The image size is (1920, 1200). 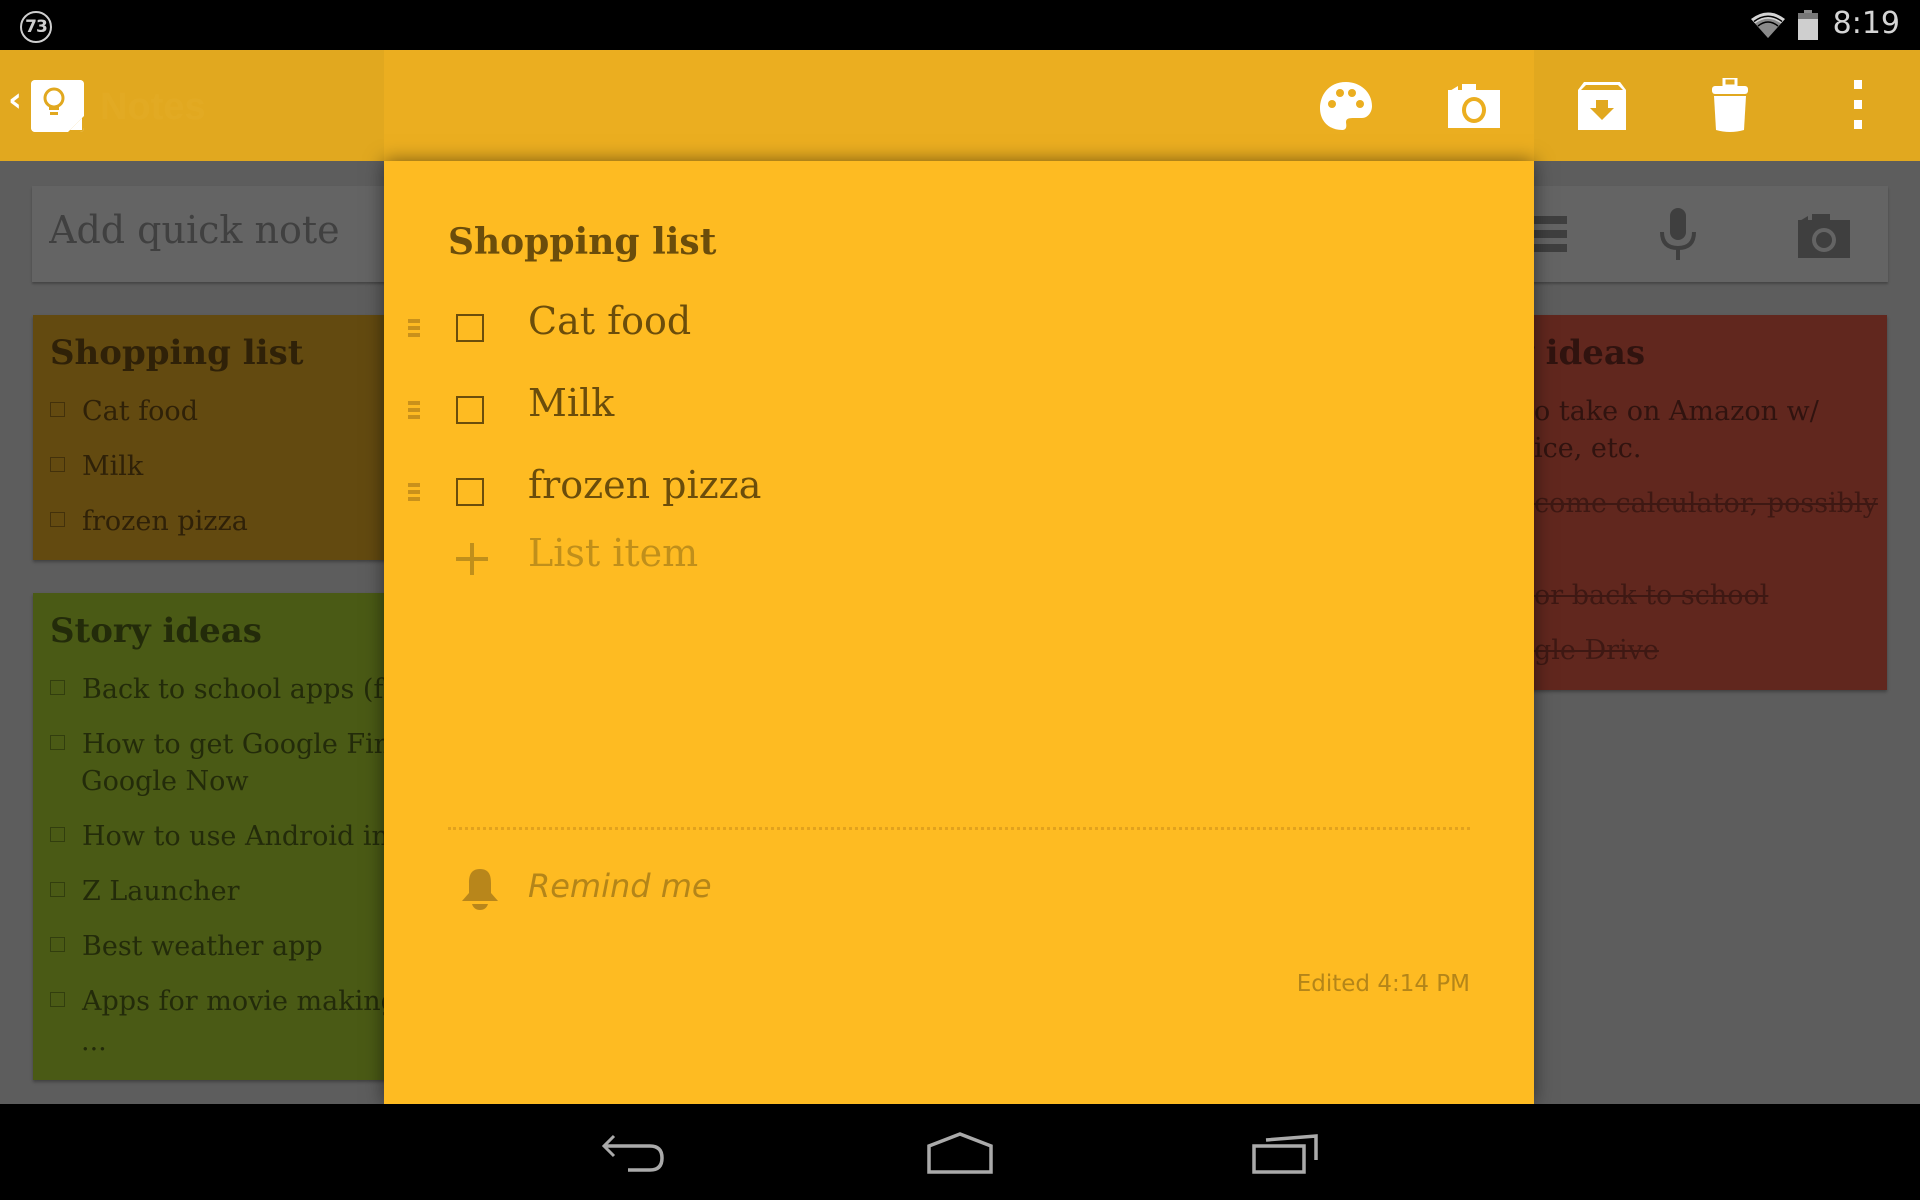 What do you see at coordinates (124, 411) in the screenshot?
I see `card-list-item: Cat food` at bounding box center [124, 411].